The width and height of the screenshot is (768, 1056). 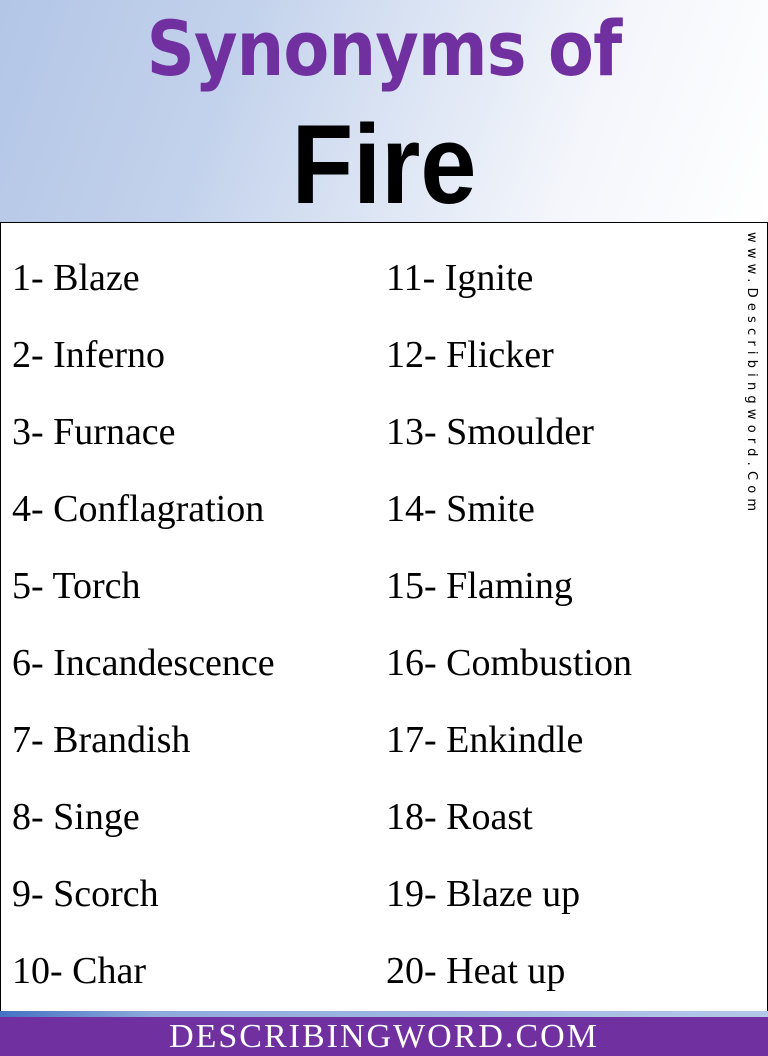 What do you see at coordinates (94, 432) in the screenshot?
I see `list-item: 3- Furnace` at bounding box center [94, 432].